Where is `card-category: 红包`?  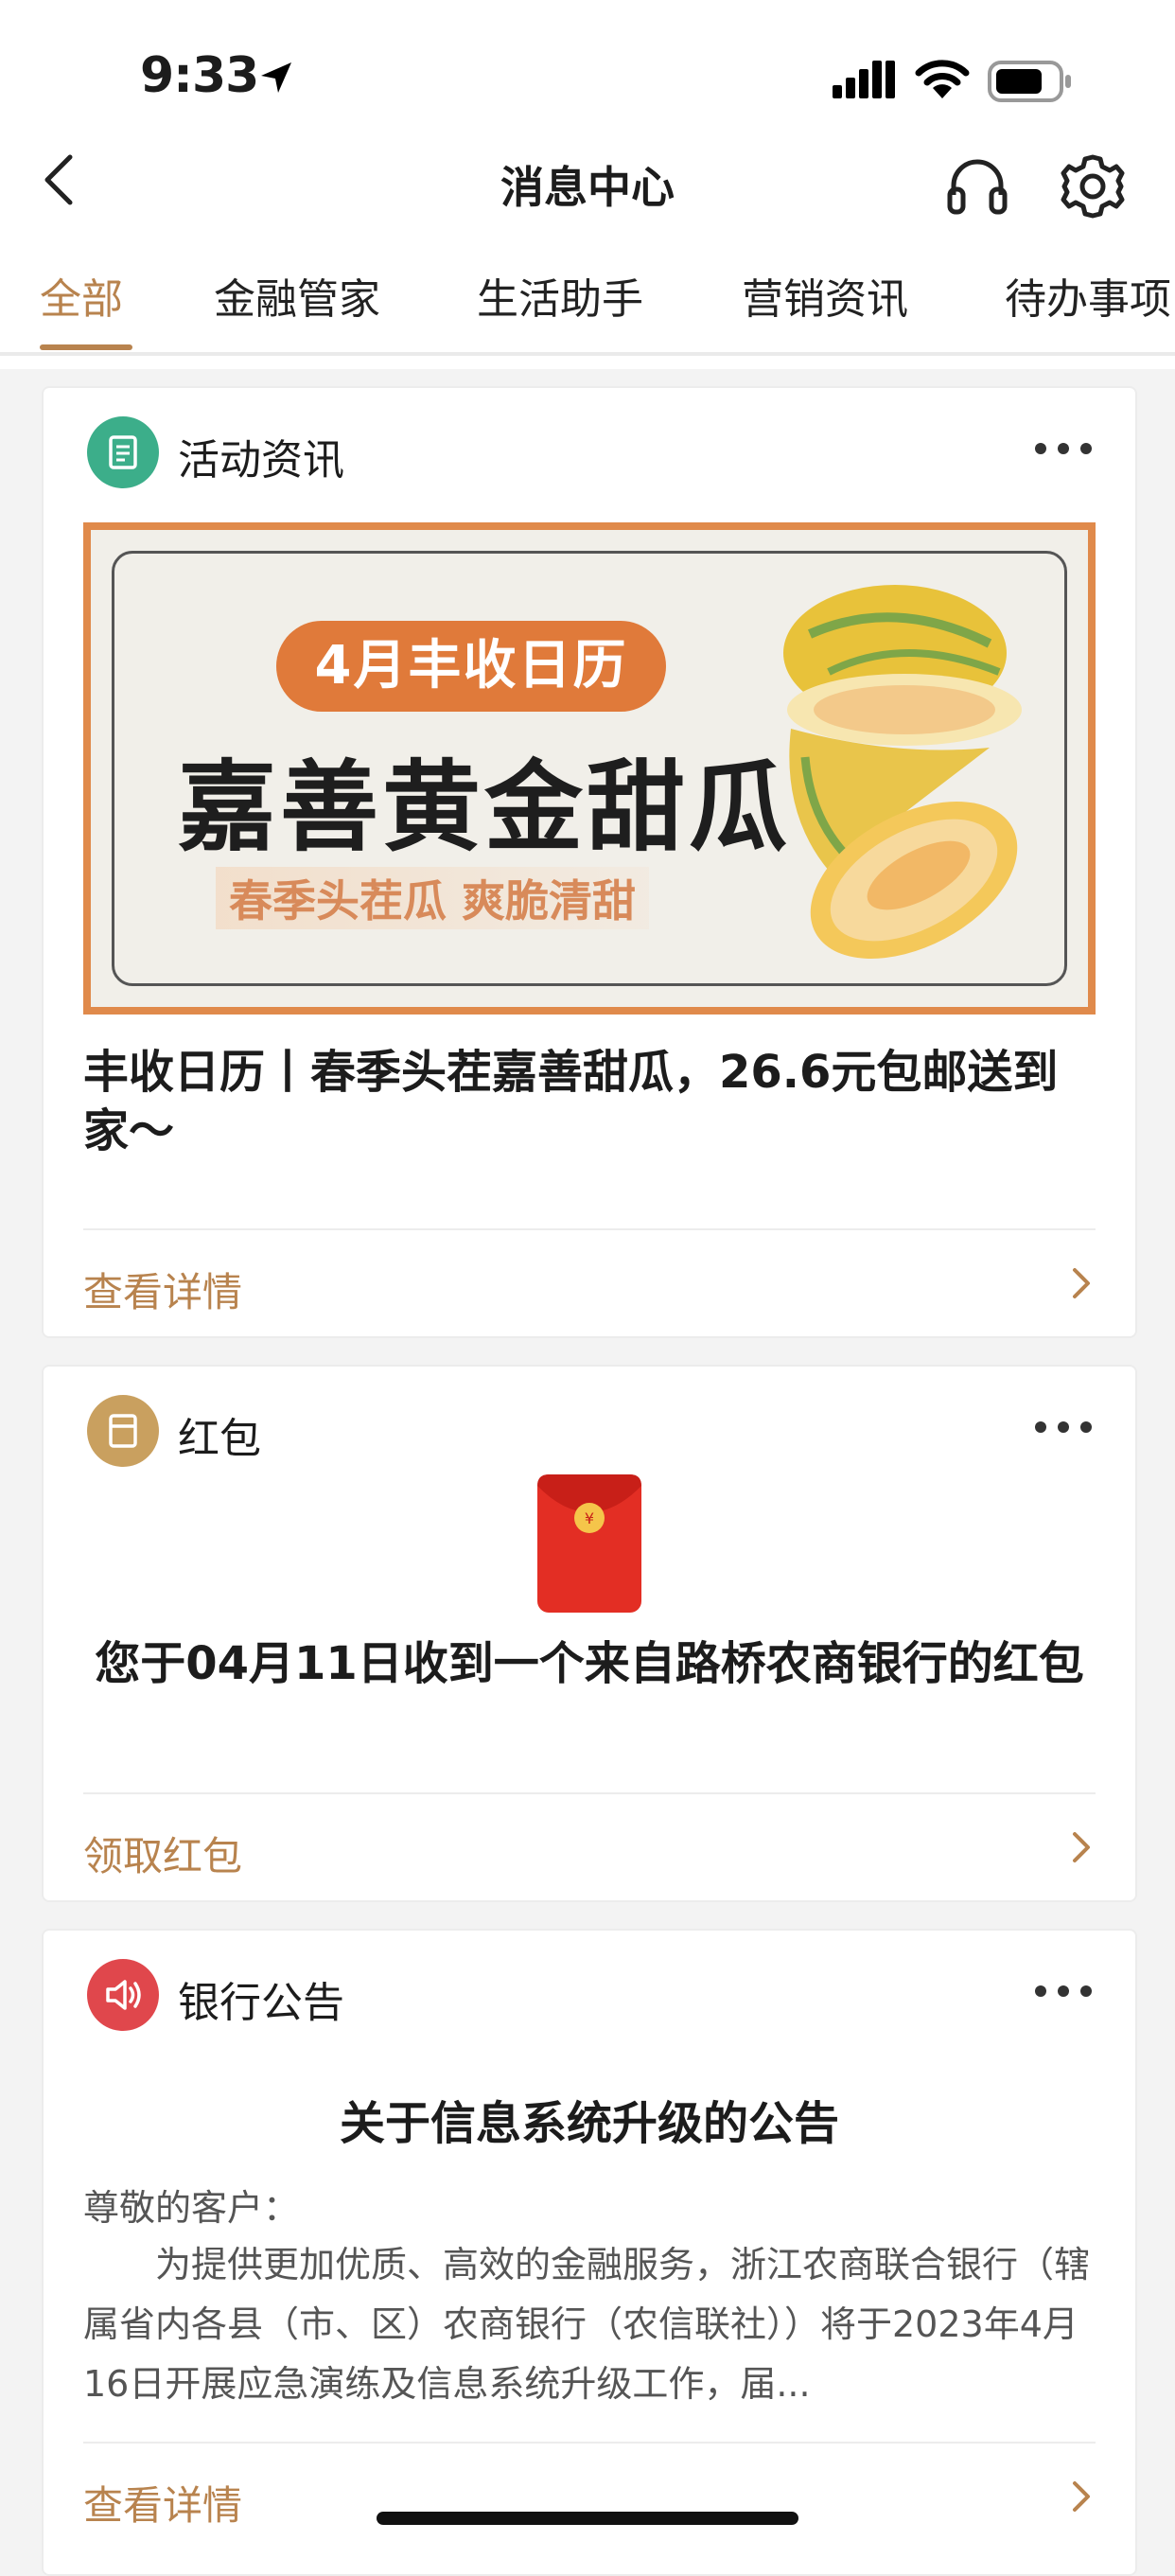
card-category: 红包 is located at coordinates (219, 1439).